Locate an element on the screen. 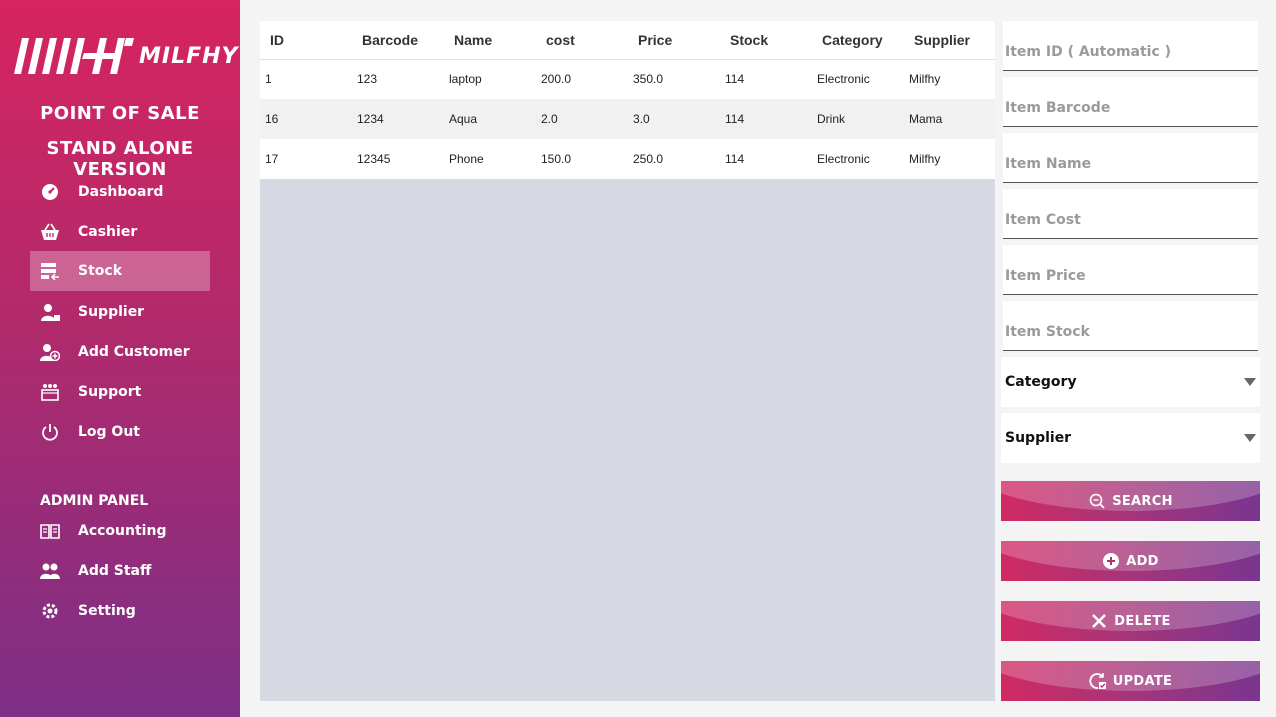  milfhy-logo-mark is located at coordinates (74, 56).